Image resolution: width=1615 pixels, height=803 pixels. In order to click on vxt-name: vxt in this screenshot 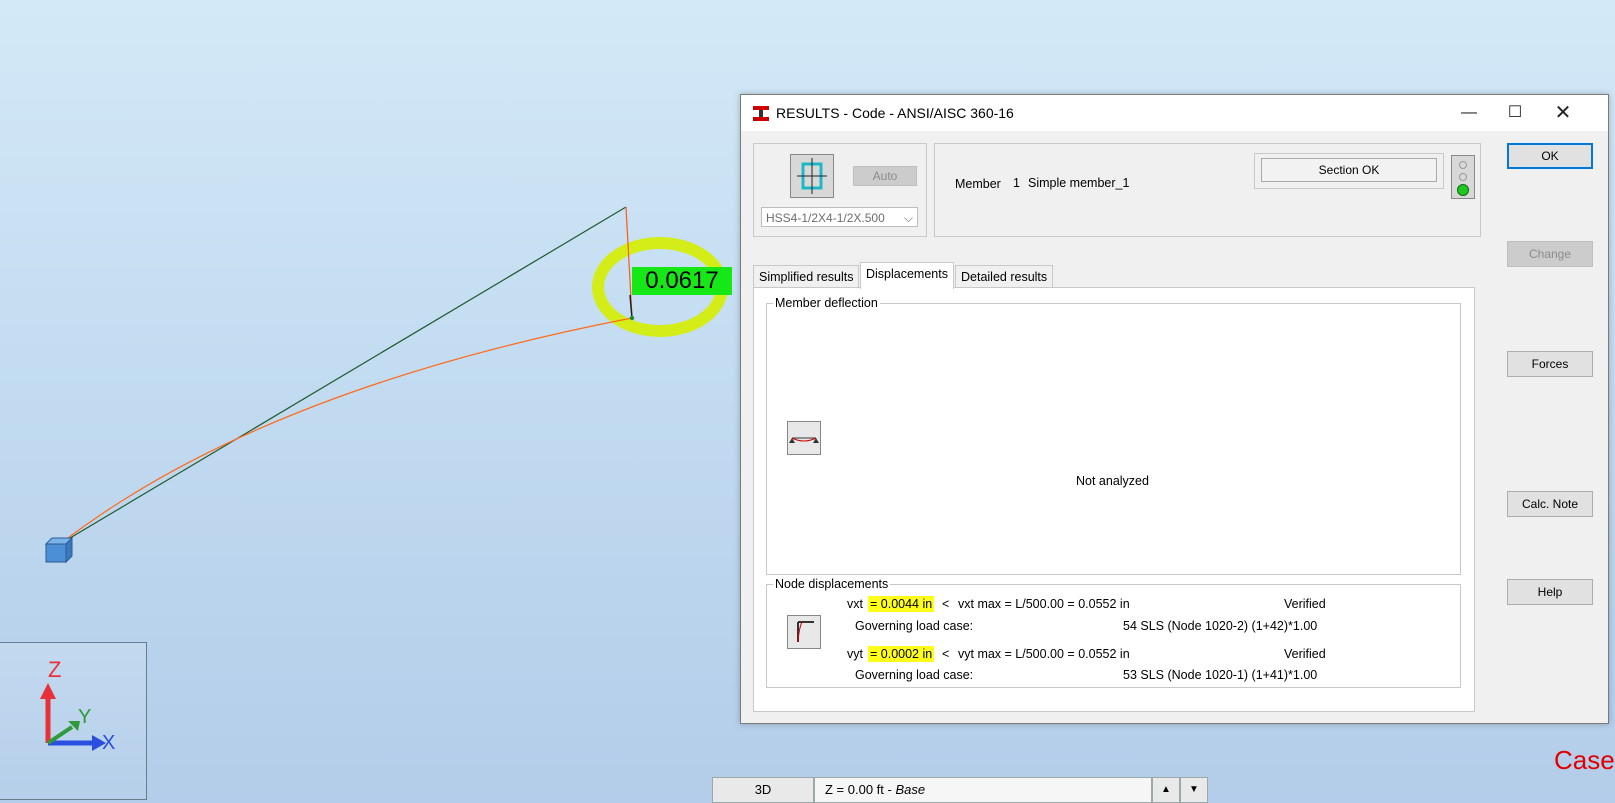, I will do `click(855, 604)`.